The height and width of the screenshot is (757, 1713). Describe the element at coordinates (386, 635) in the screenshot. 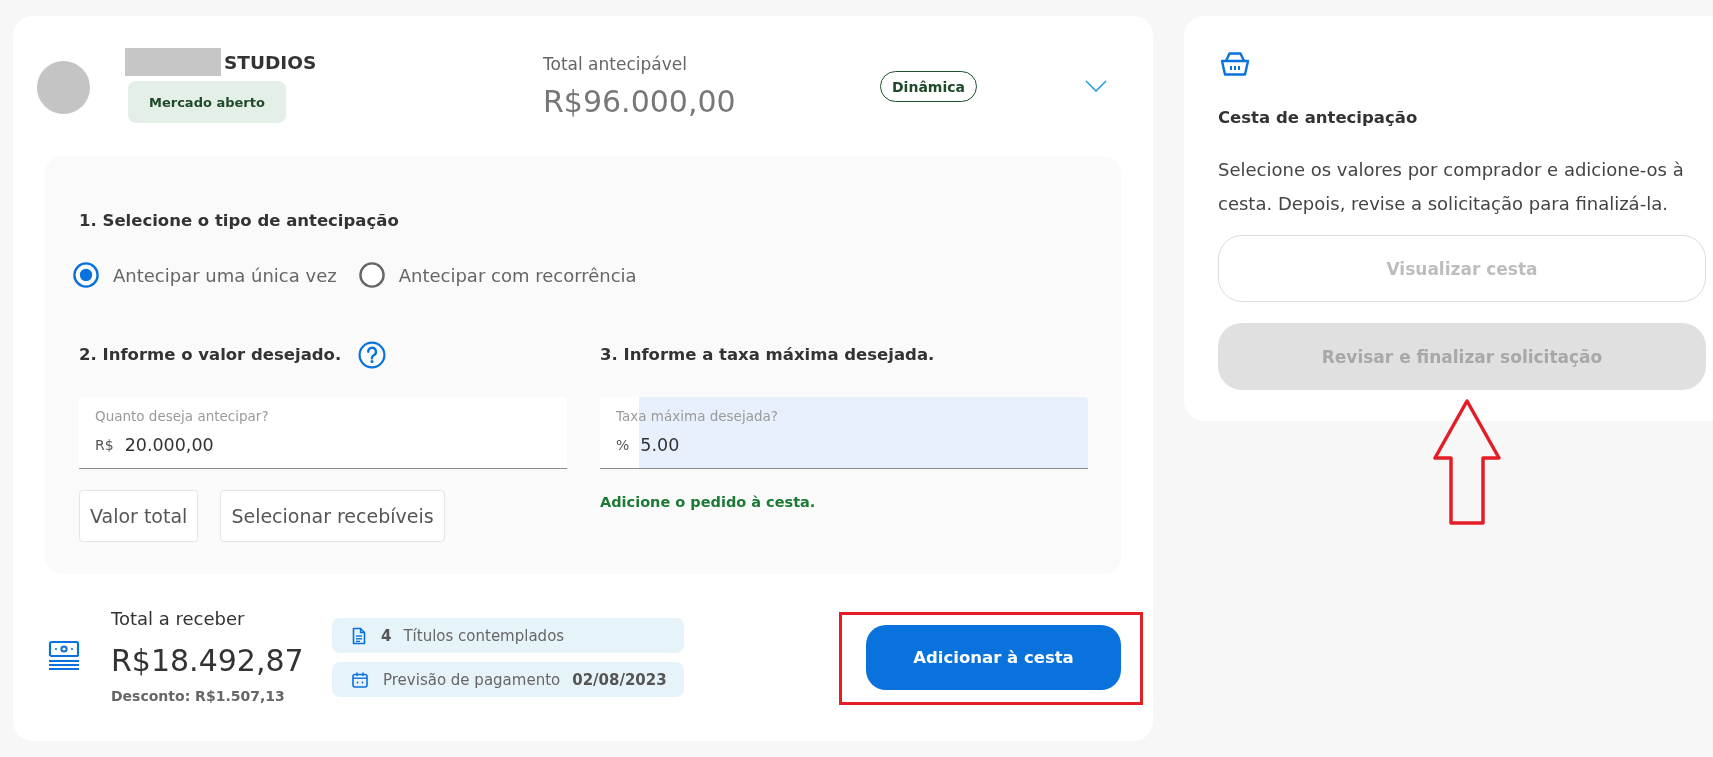

I see `titles-count: 4` at that location.